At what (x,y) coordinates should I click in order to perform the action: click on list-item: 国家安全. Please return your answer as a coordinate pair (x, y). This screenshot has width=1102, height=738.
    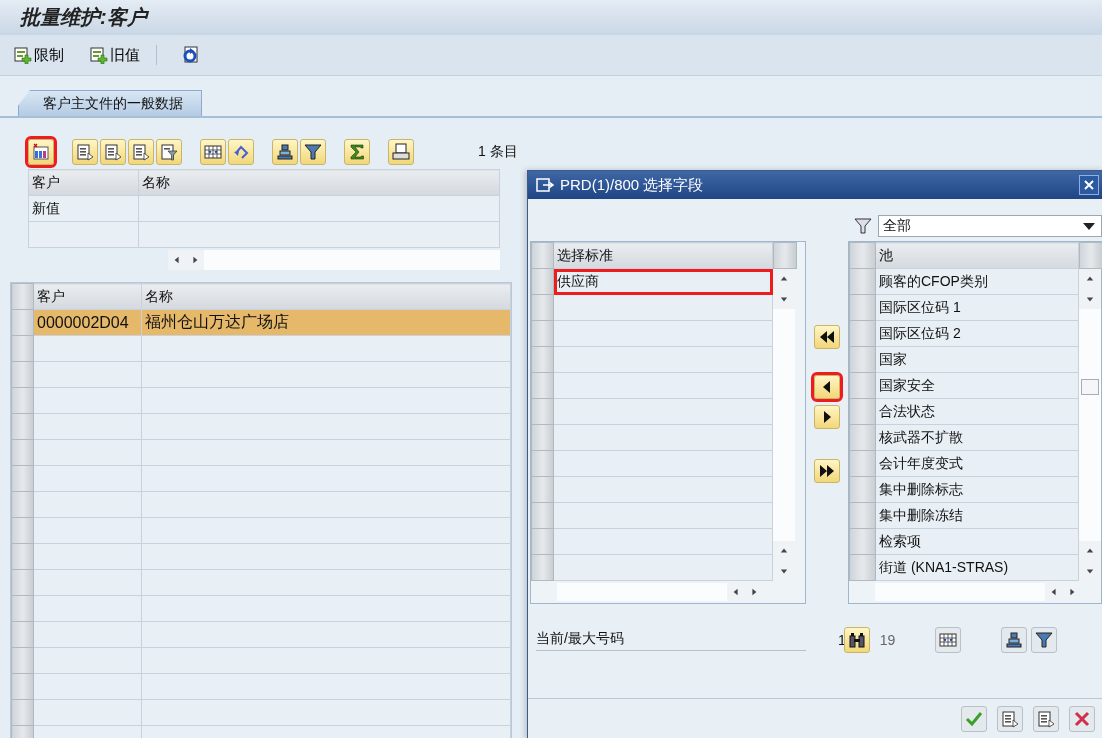
    Looking at the image, I should click on (977, 385).